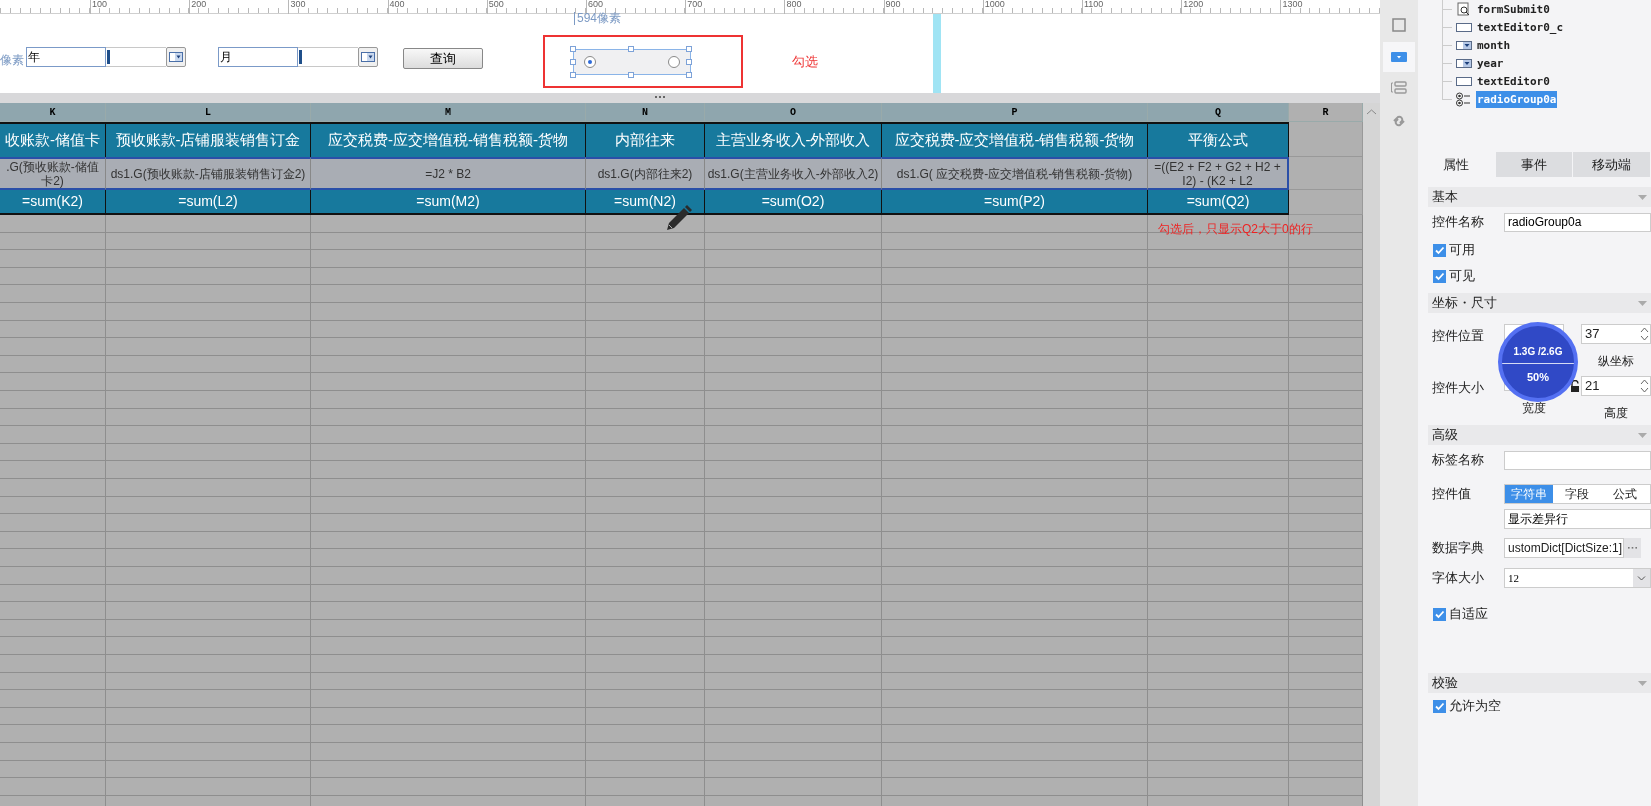  I want to click on more-button, so click(1632, 548).